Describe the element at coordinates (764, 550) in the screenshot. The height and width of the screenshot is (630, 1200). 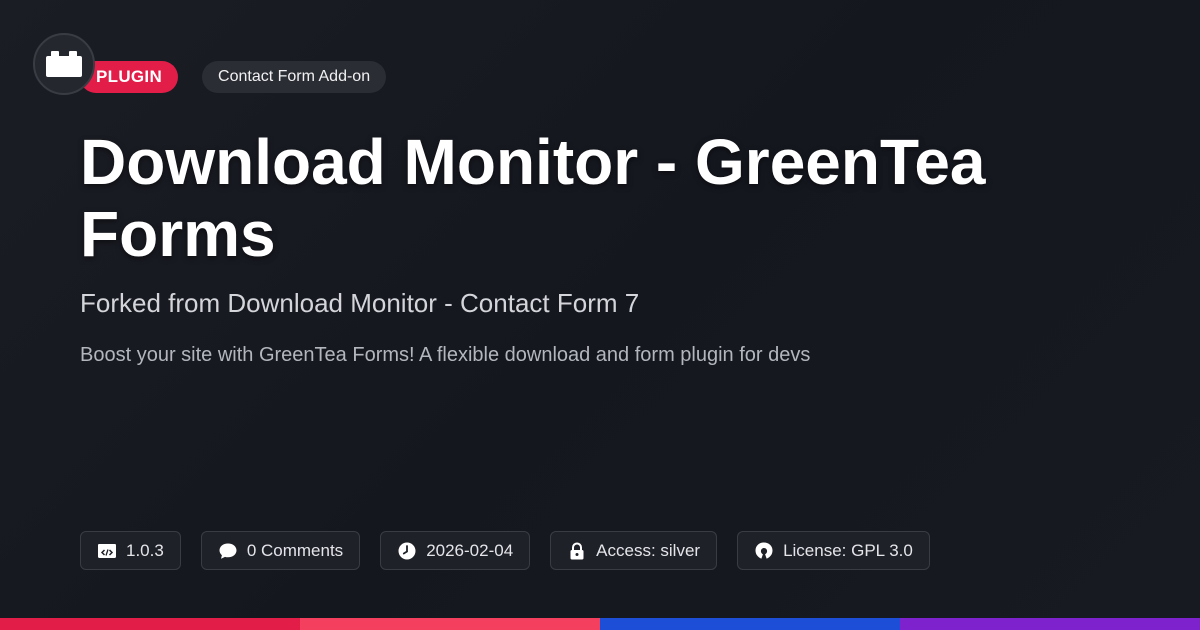
I see `open-source-icon` at that location.